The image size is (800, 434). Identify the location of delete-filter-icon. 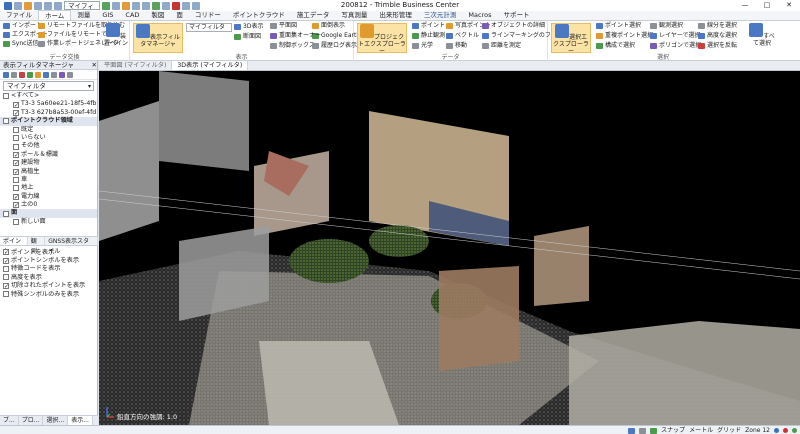
(22, 74).